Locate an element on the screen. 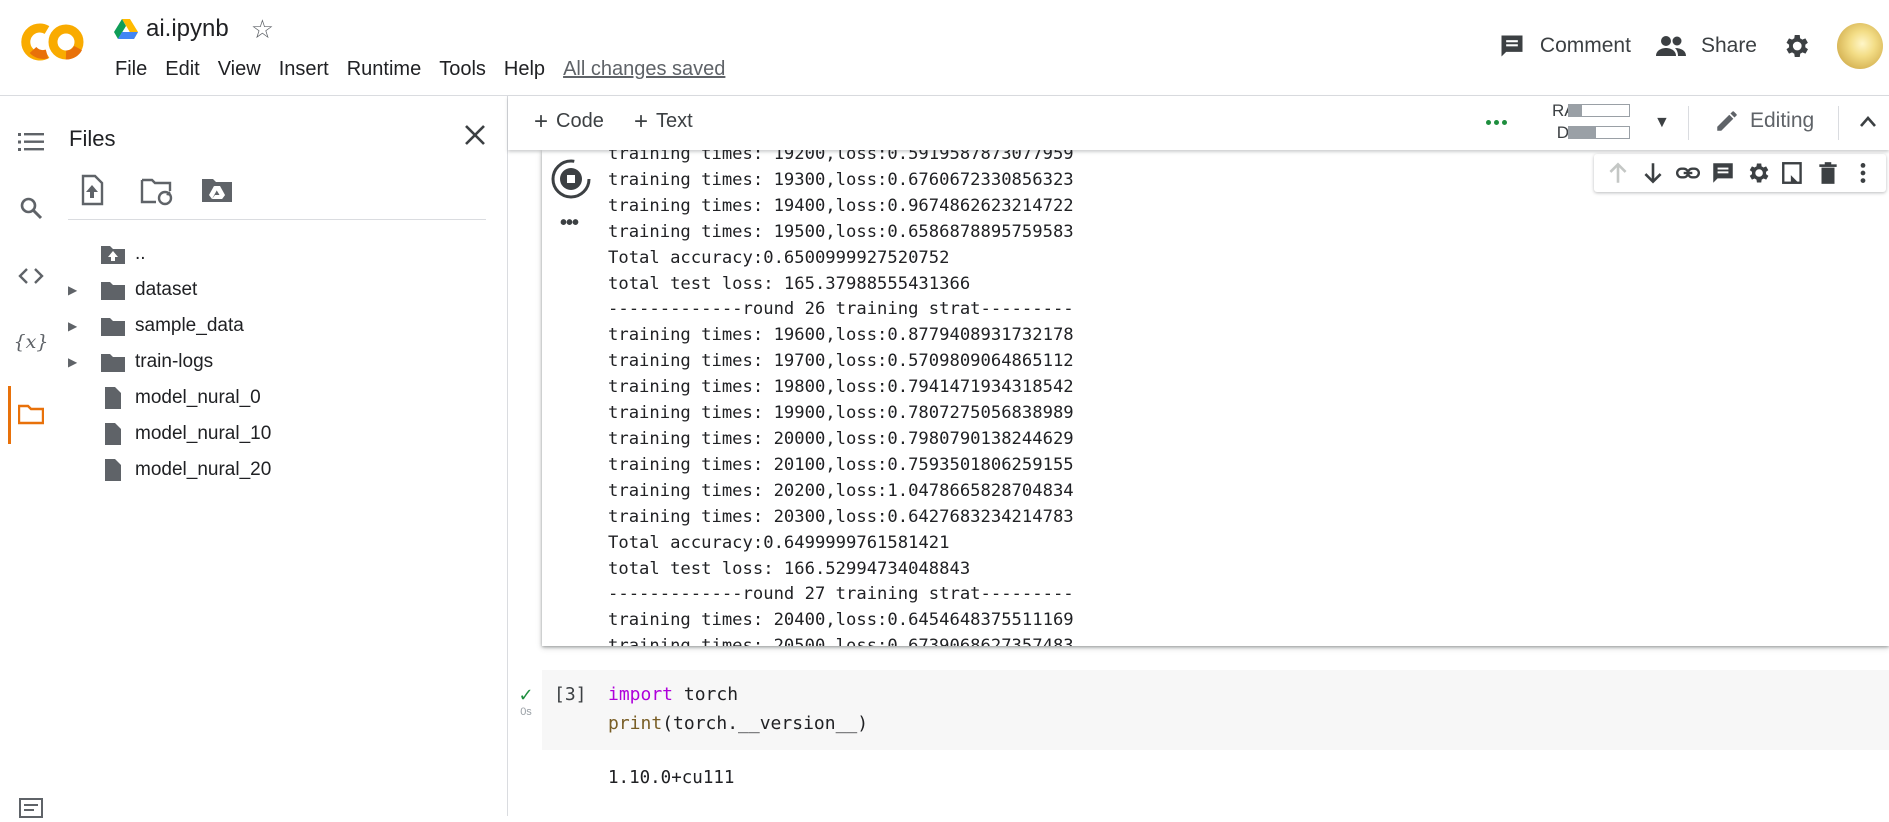  code-text: torch is located at coordinates (706, 694).